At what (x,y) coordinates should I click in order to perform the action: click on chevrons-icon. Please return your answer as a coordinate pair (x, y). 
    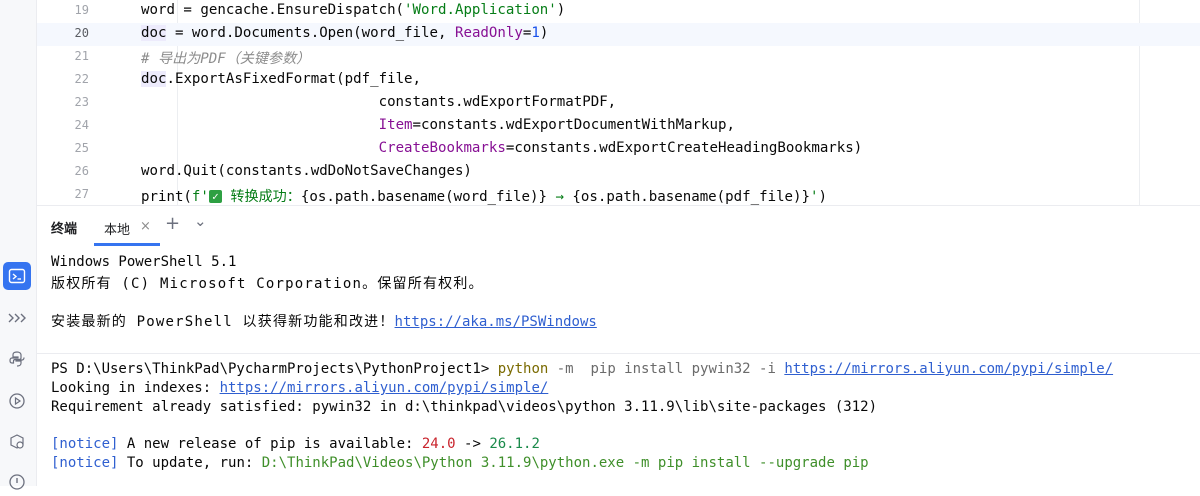
    Looking at the image, I should click on (17, 318).